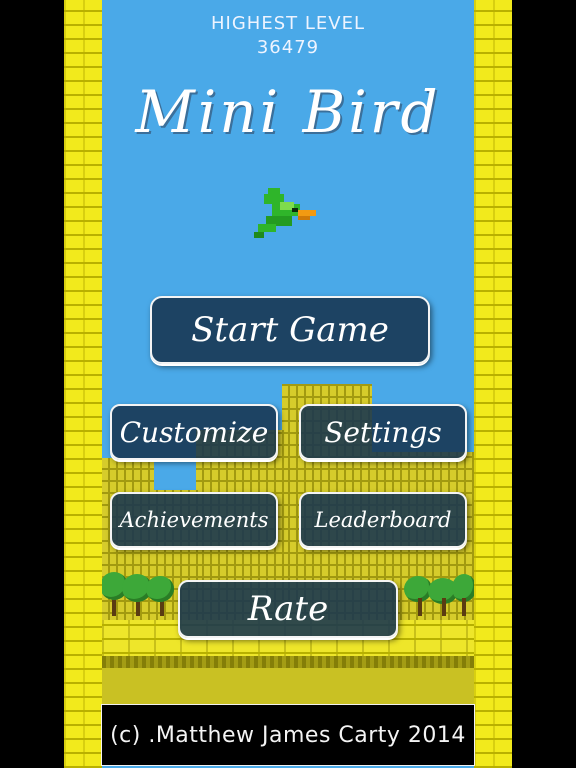  Describe the element at coordinates (288, 662) in the screenshot. I see `ground-strip` at that location.